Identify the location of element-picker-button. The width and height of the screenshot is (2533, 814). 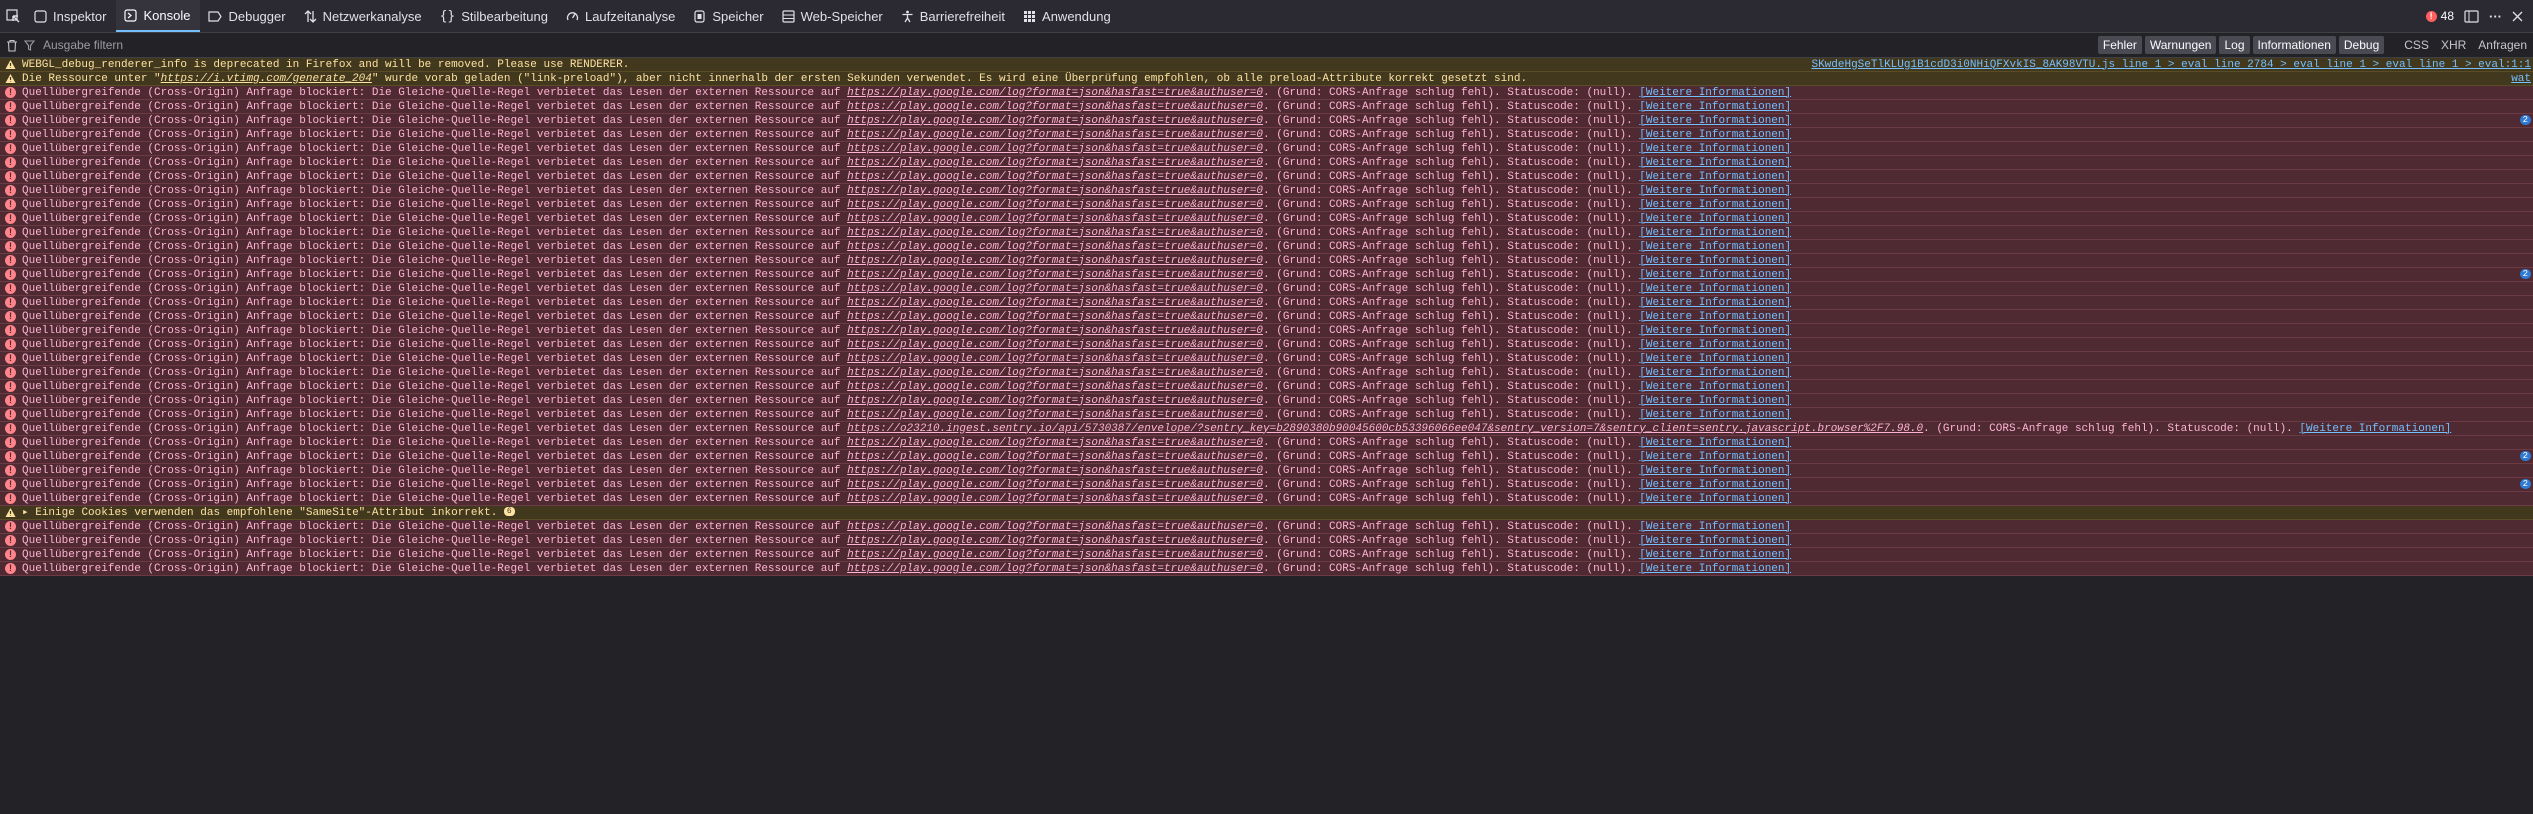
(13, 16).